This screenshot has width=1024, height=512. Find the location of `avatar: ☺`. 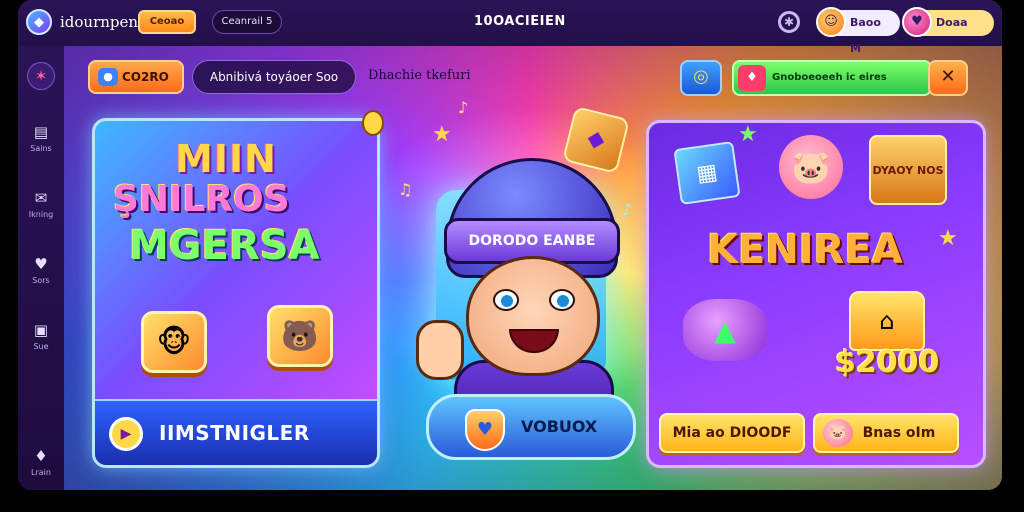

avatar: ☺ is located at coordinates (831, 22).